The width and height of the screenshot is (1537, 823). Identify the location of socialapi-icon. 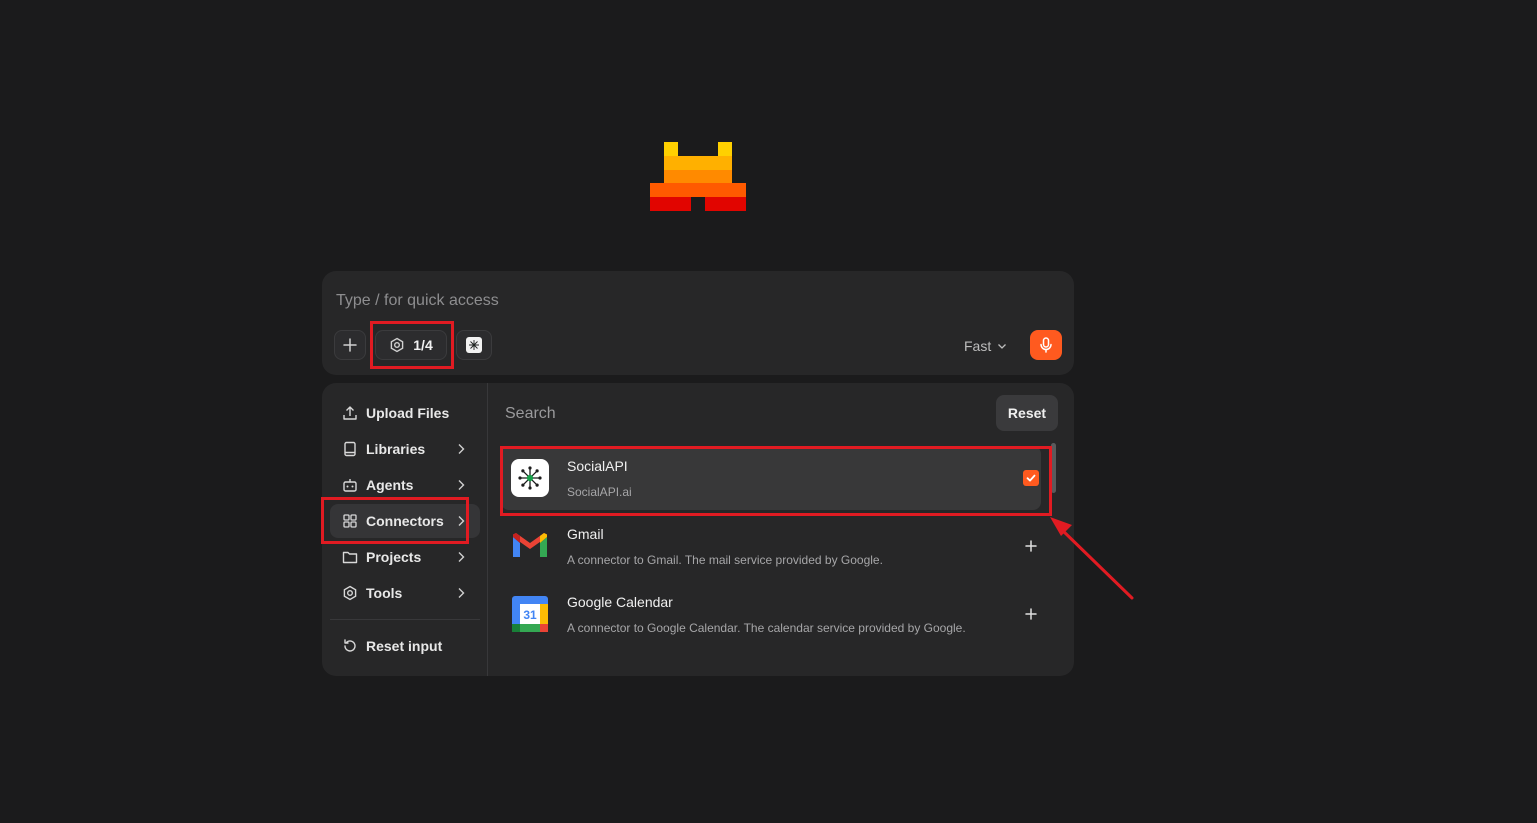
(474, 345).